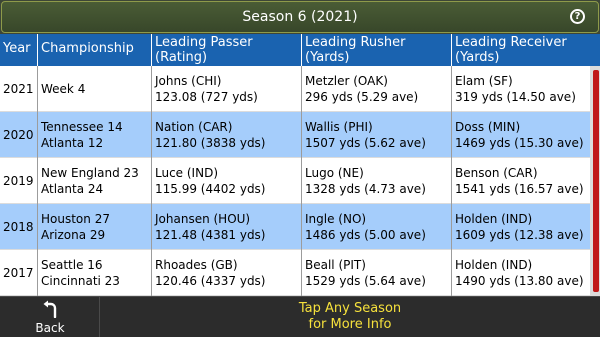 Image resolution: width=600 pixels, height=337 pixels. I want to click on receiver-name: Elam (SF), so click(484, 81).